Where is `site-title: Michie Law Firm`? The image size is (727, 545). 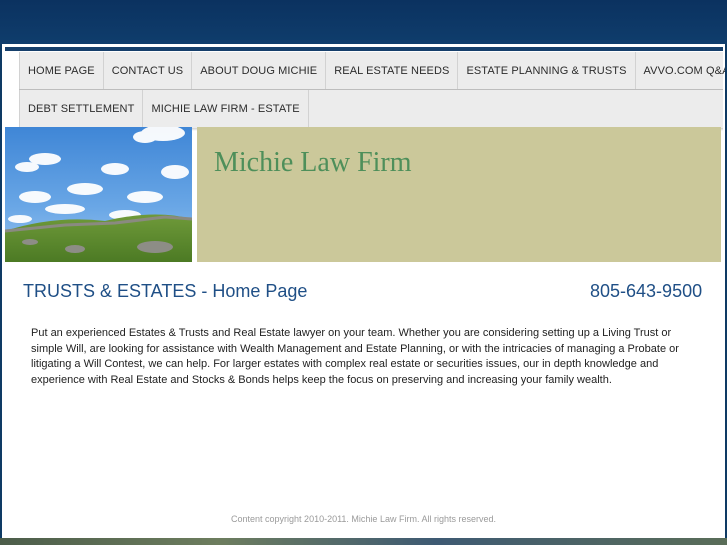
site-title: Michie Law Firm is located at coordinates (313, 162).